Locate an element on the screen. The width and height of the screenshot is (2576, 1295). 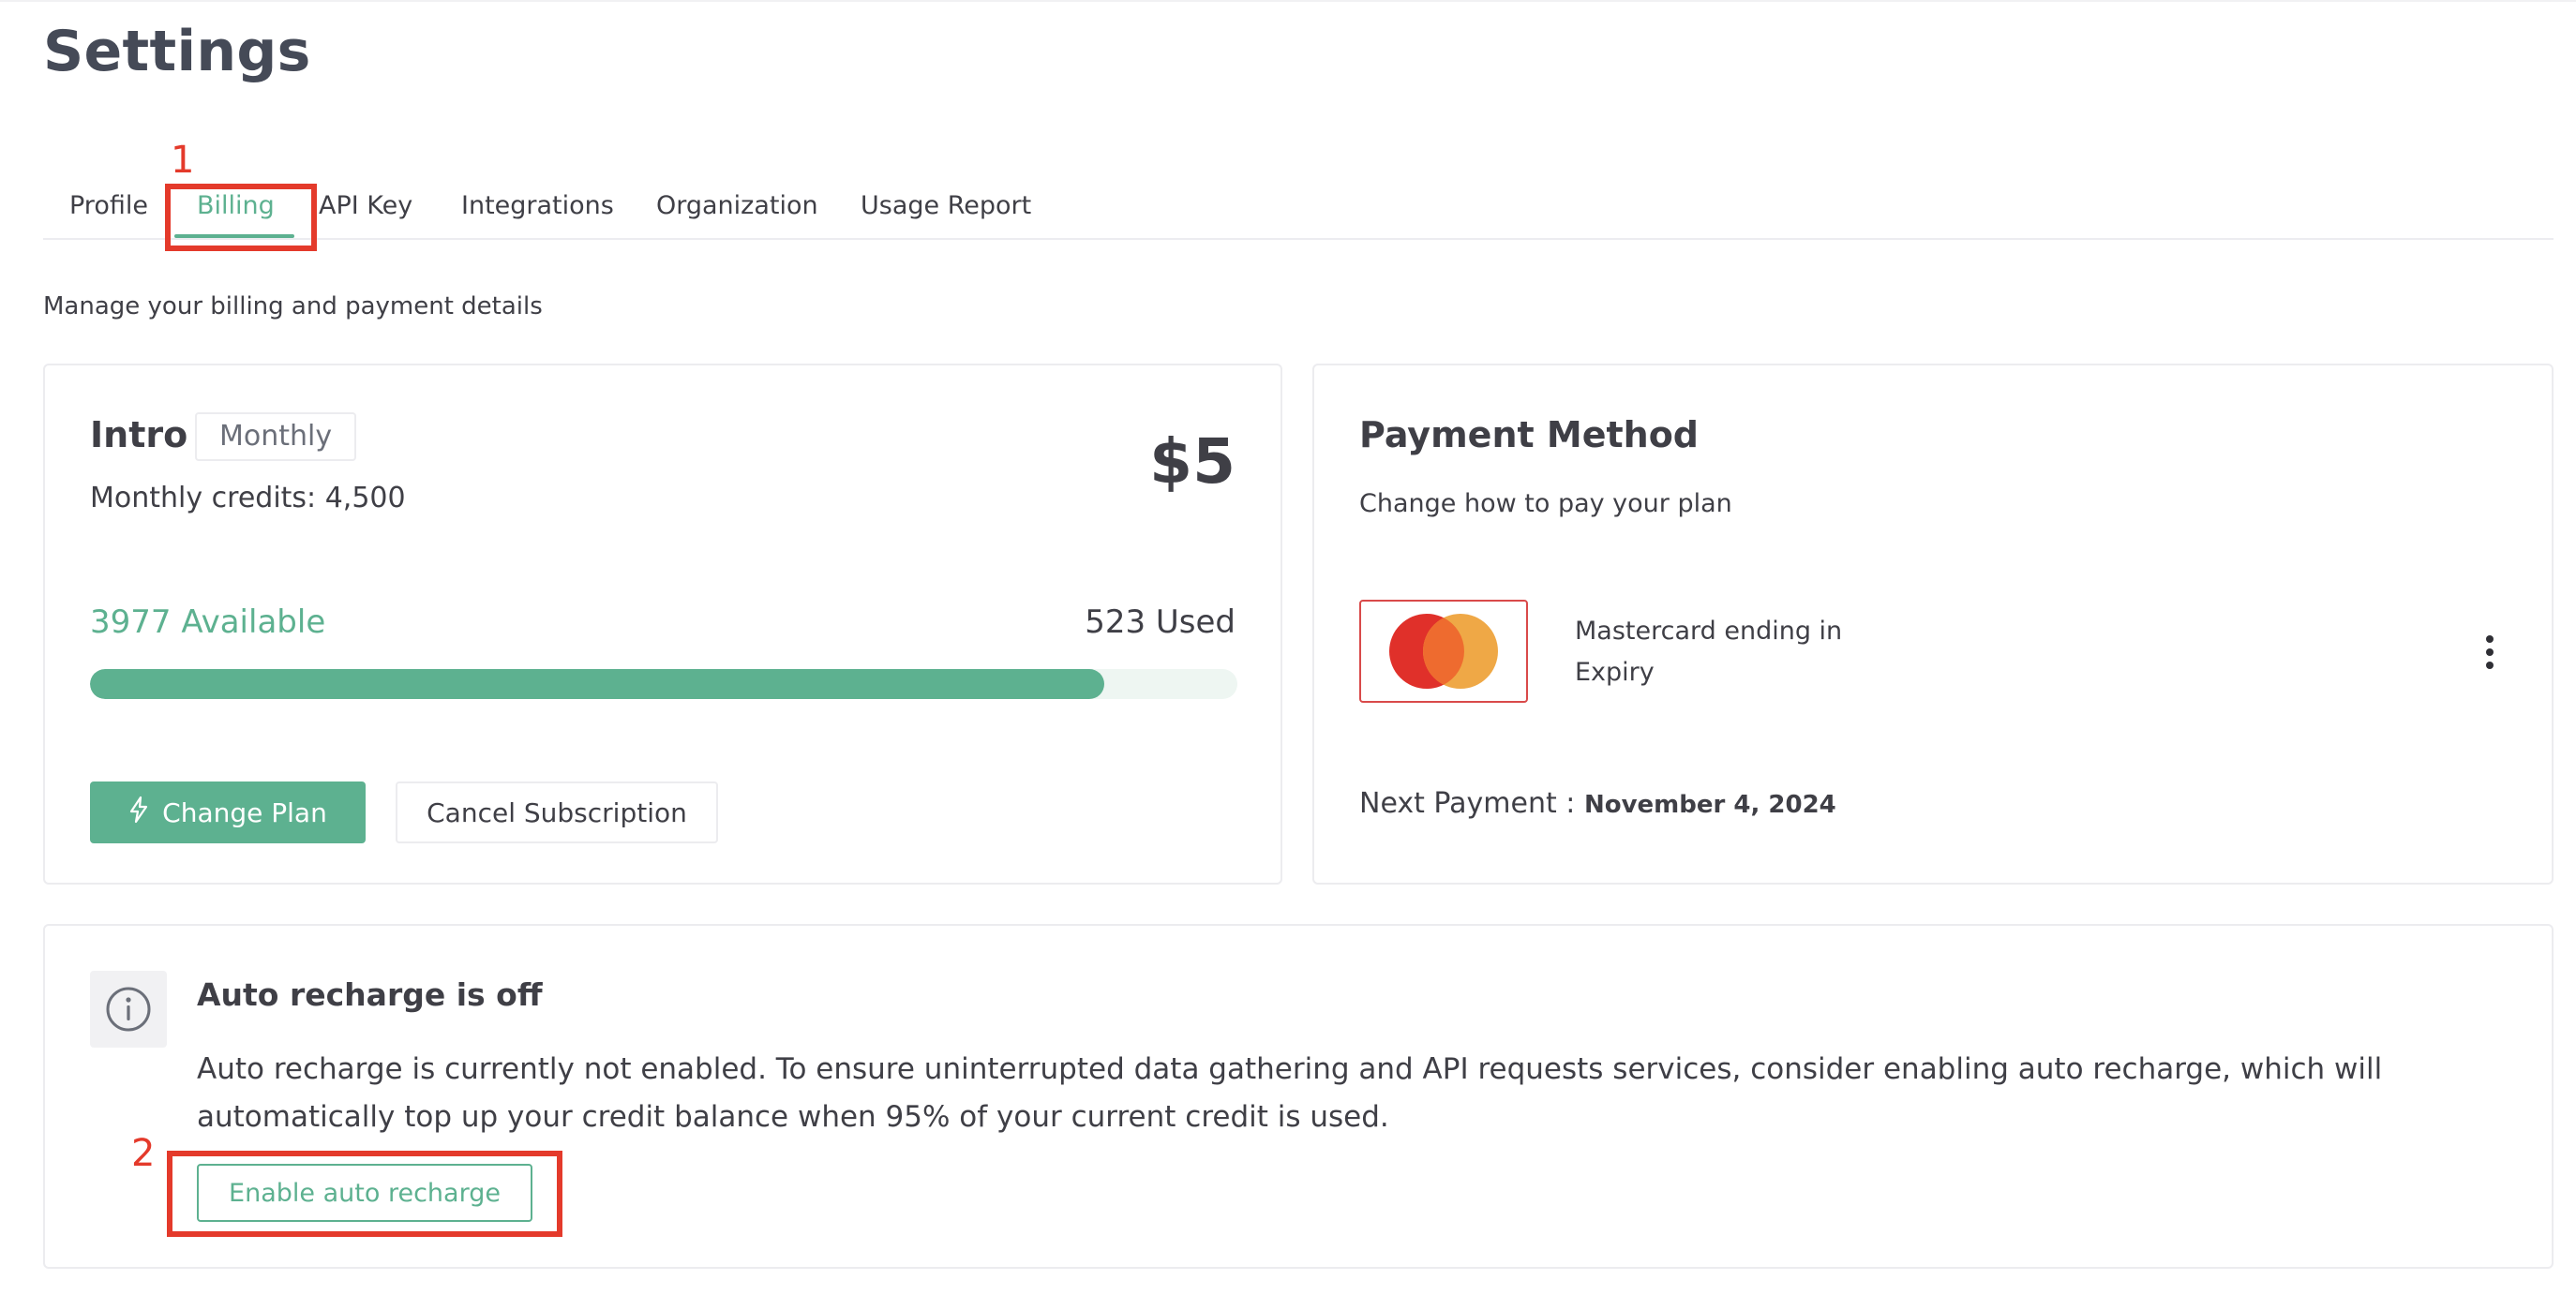
tab-api-key: API Key is located at coordinates (366, 205).